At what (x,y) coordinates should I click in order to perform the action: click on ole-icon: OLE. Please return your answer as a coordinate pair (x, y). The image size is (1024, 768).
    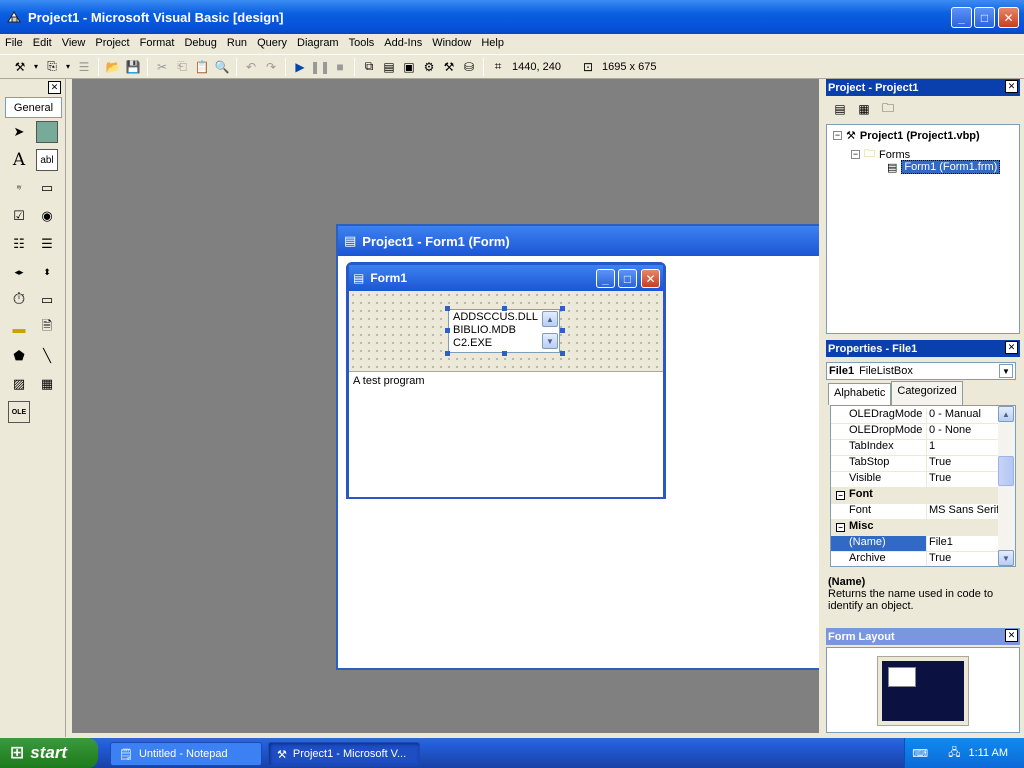
    Looking at the image, I should click on (19, 412).